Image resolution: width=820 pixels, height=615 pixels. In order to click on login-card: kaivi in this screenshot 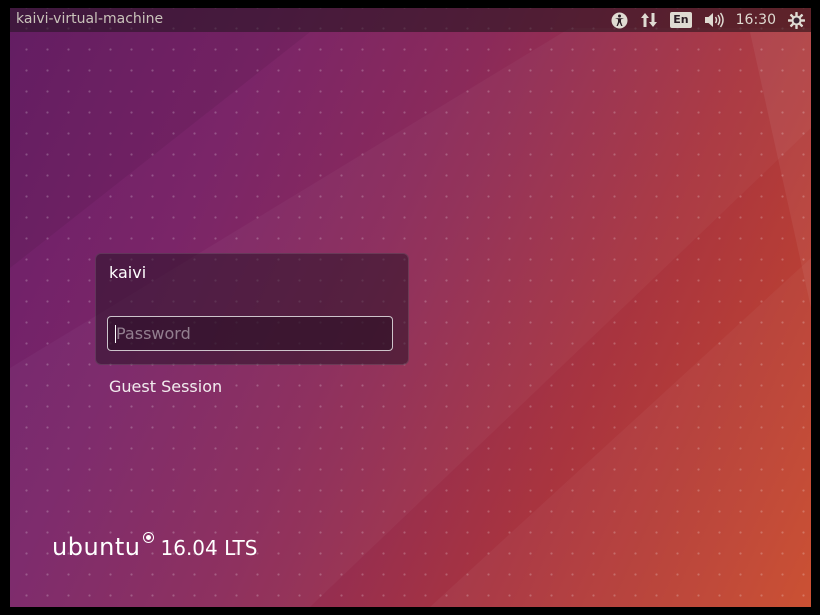, I will do `click(252, 309)`.